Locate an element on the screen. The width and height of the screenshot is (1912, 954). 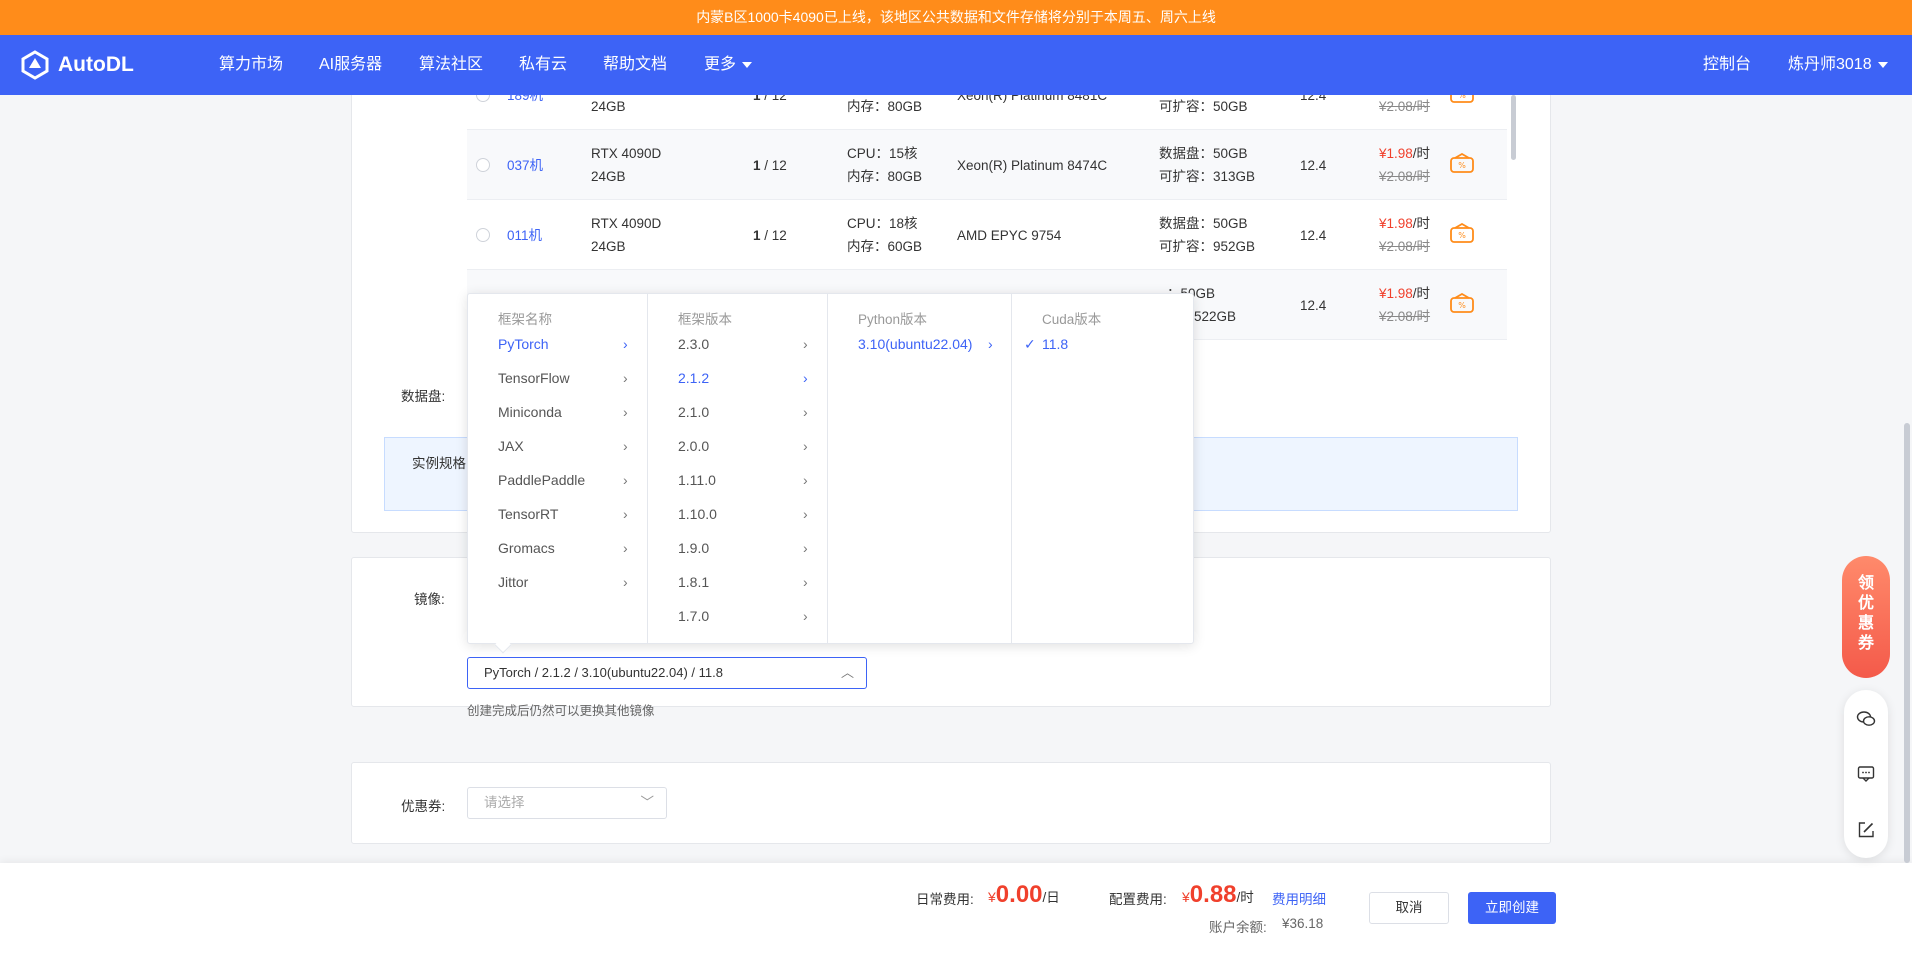
cuda-option: ✓ 11.8 is located at coordinates (1102, 344).